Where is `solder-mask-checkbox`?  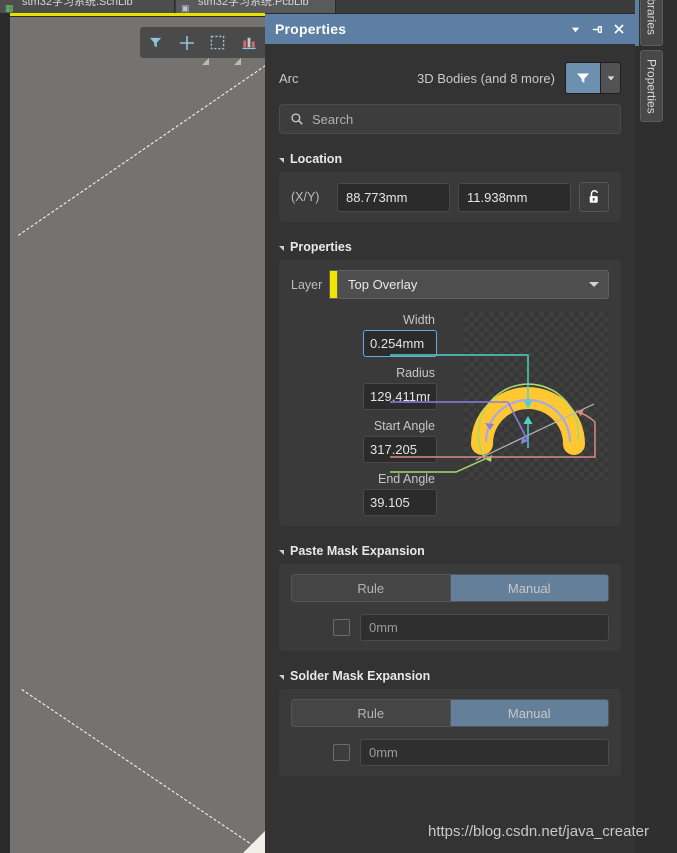
solder-mask-checkbox is located at coordinates (341, 752).